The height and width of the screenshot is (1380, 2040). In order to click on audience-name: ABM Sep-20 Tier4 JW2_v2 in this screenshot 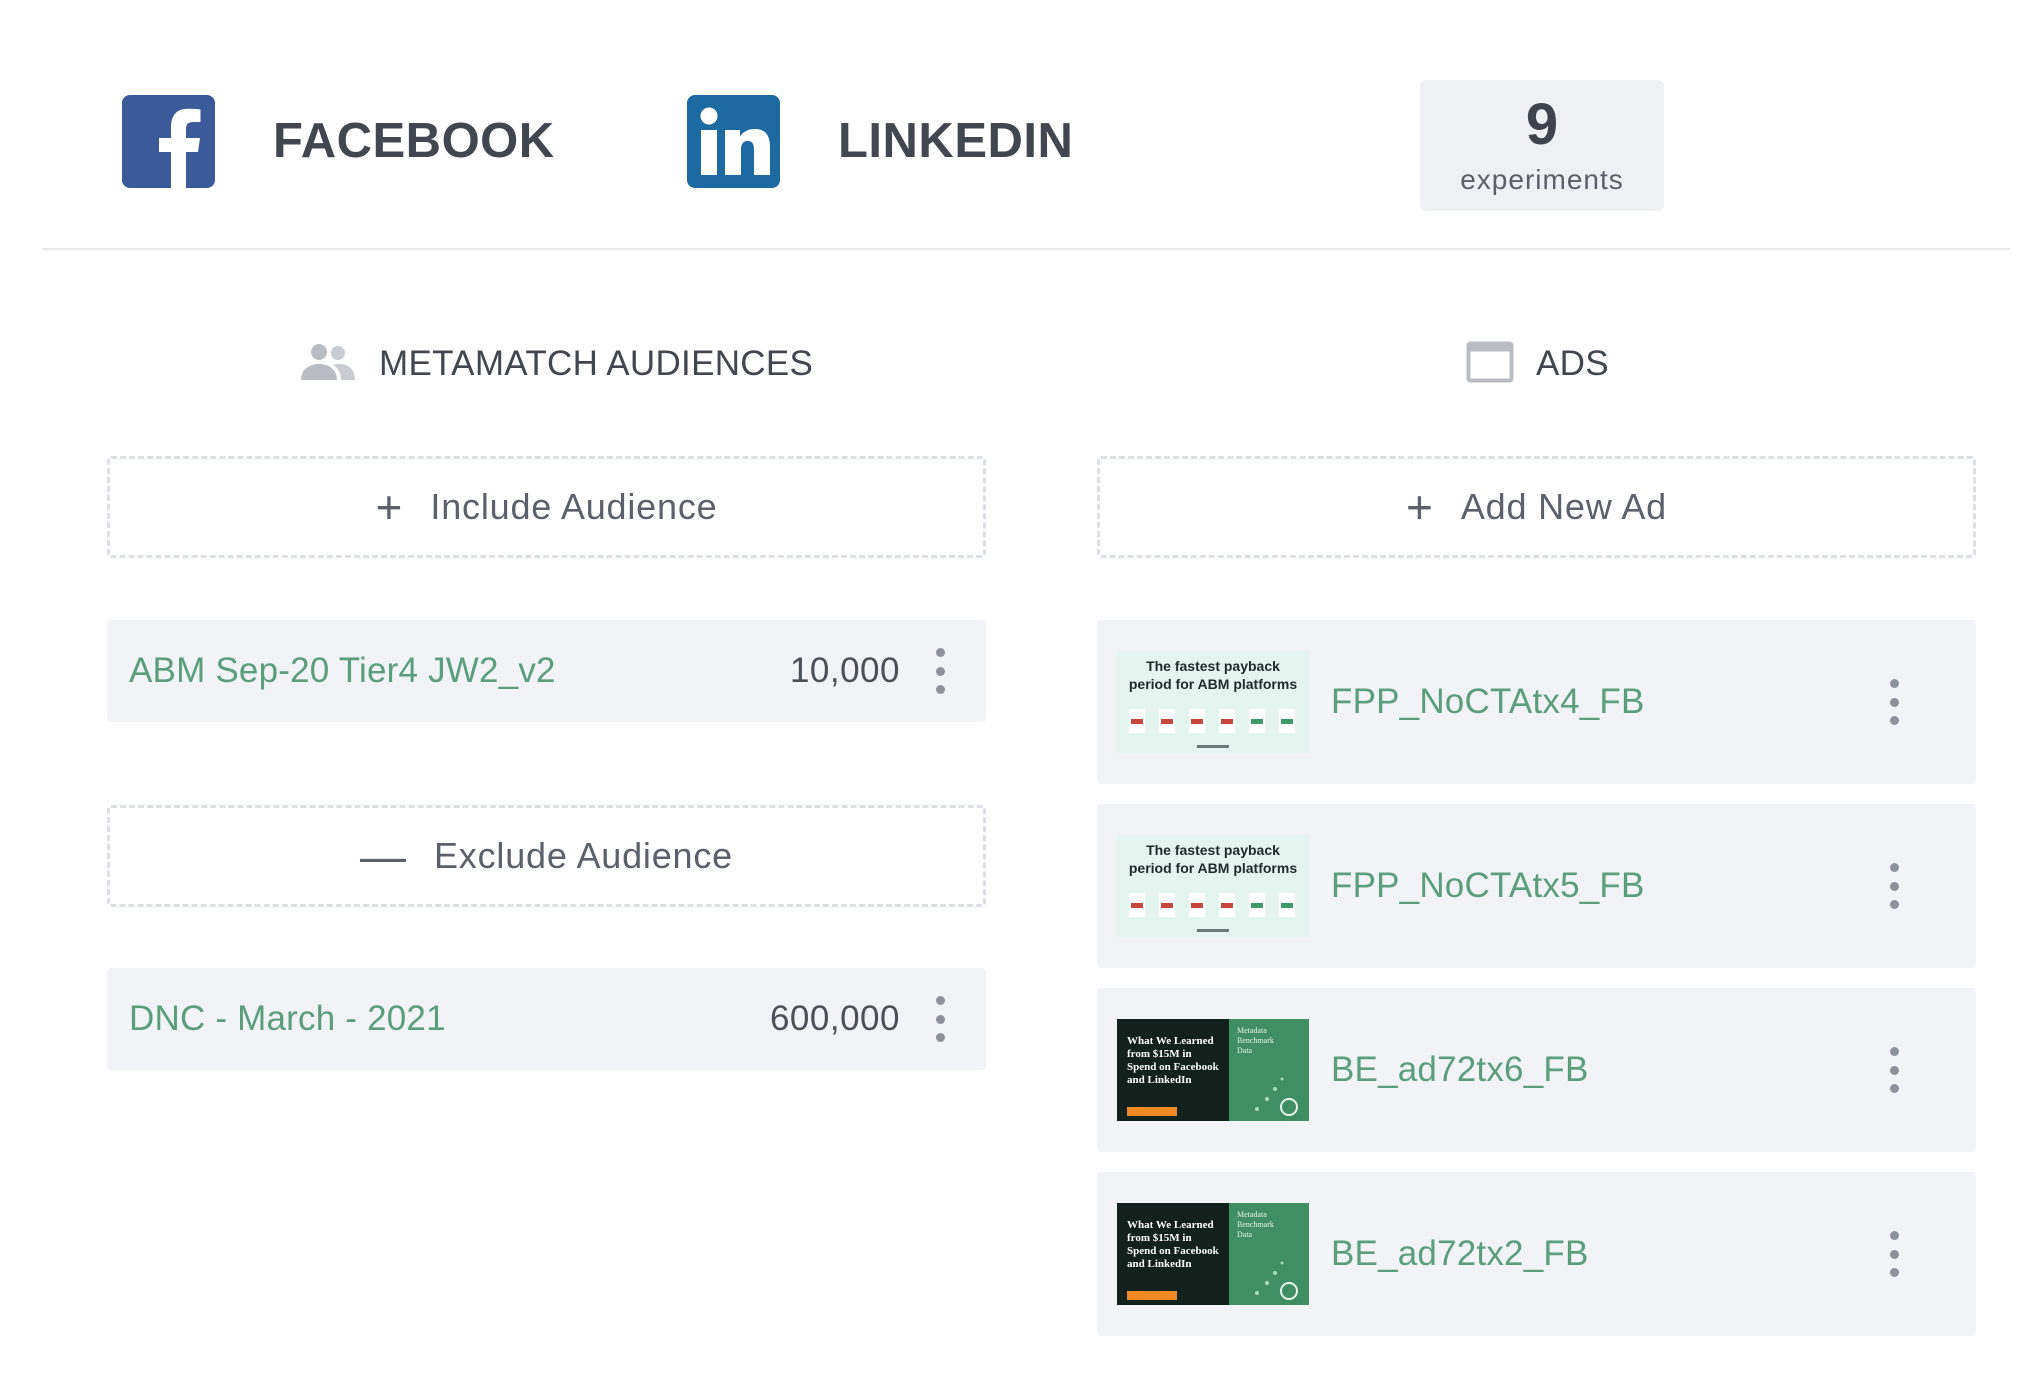, I will do `click(459, 671)`.